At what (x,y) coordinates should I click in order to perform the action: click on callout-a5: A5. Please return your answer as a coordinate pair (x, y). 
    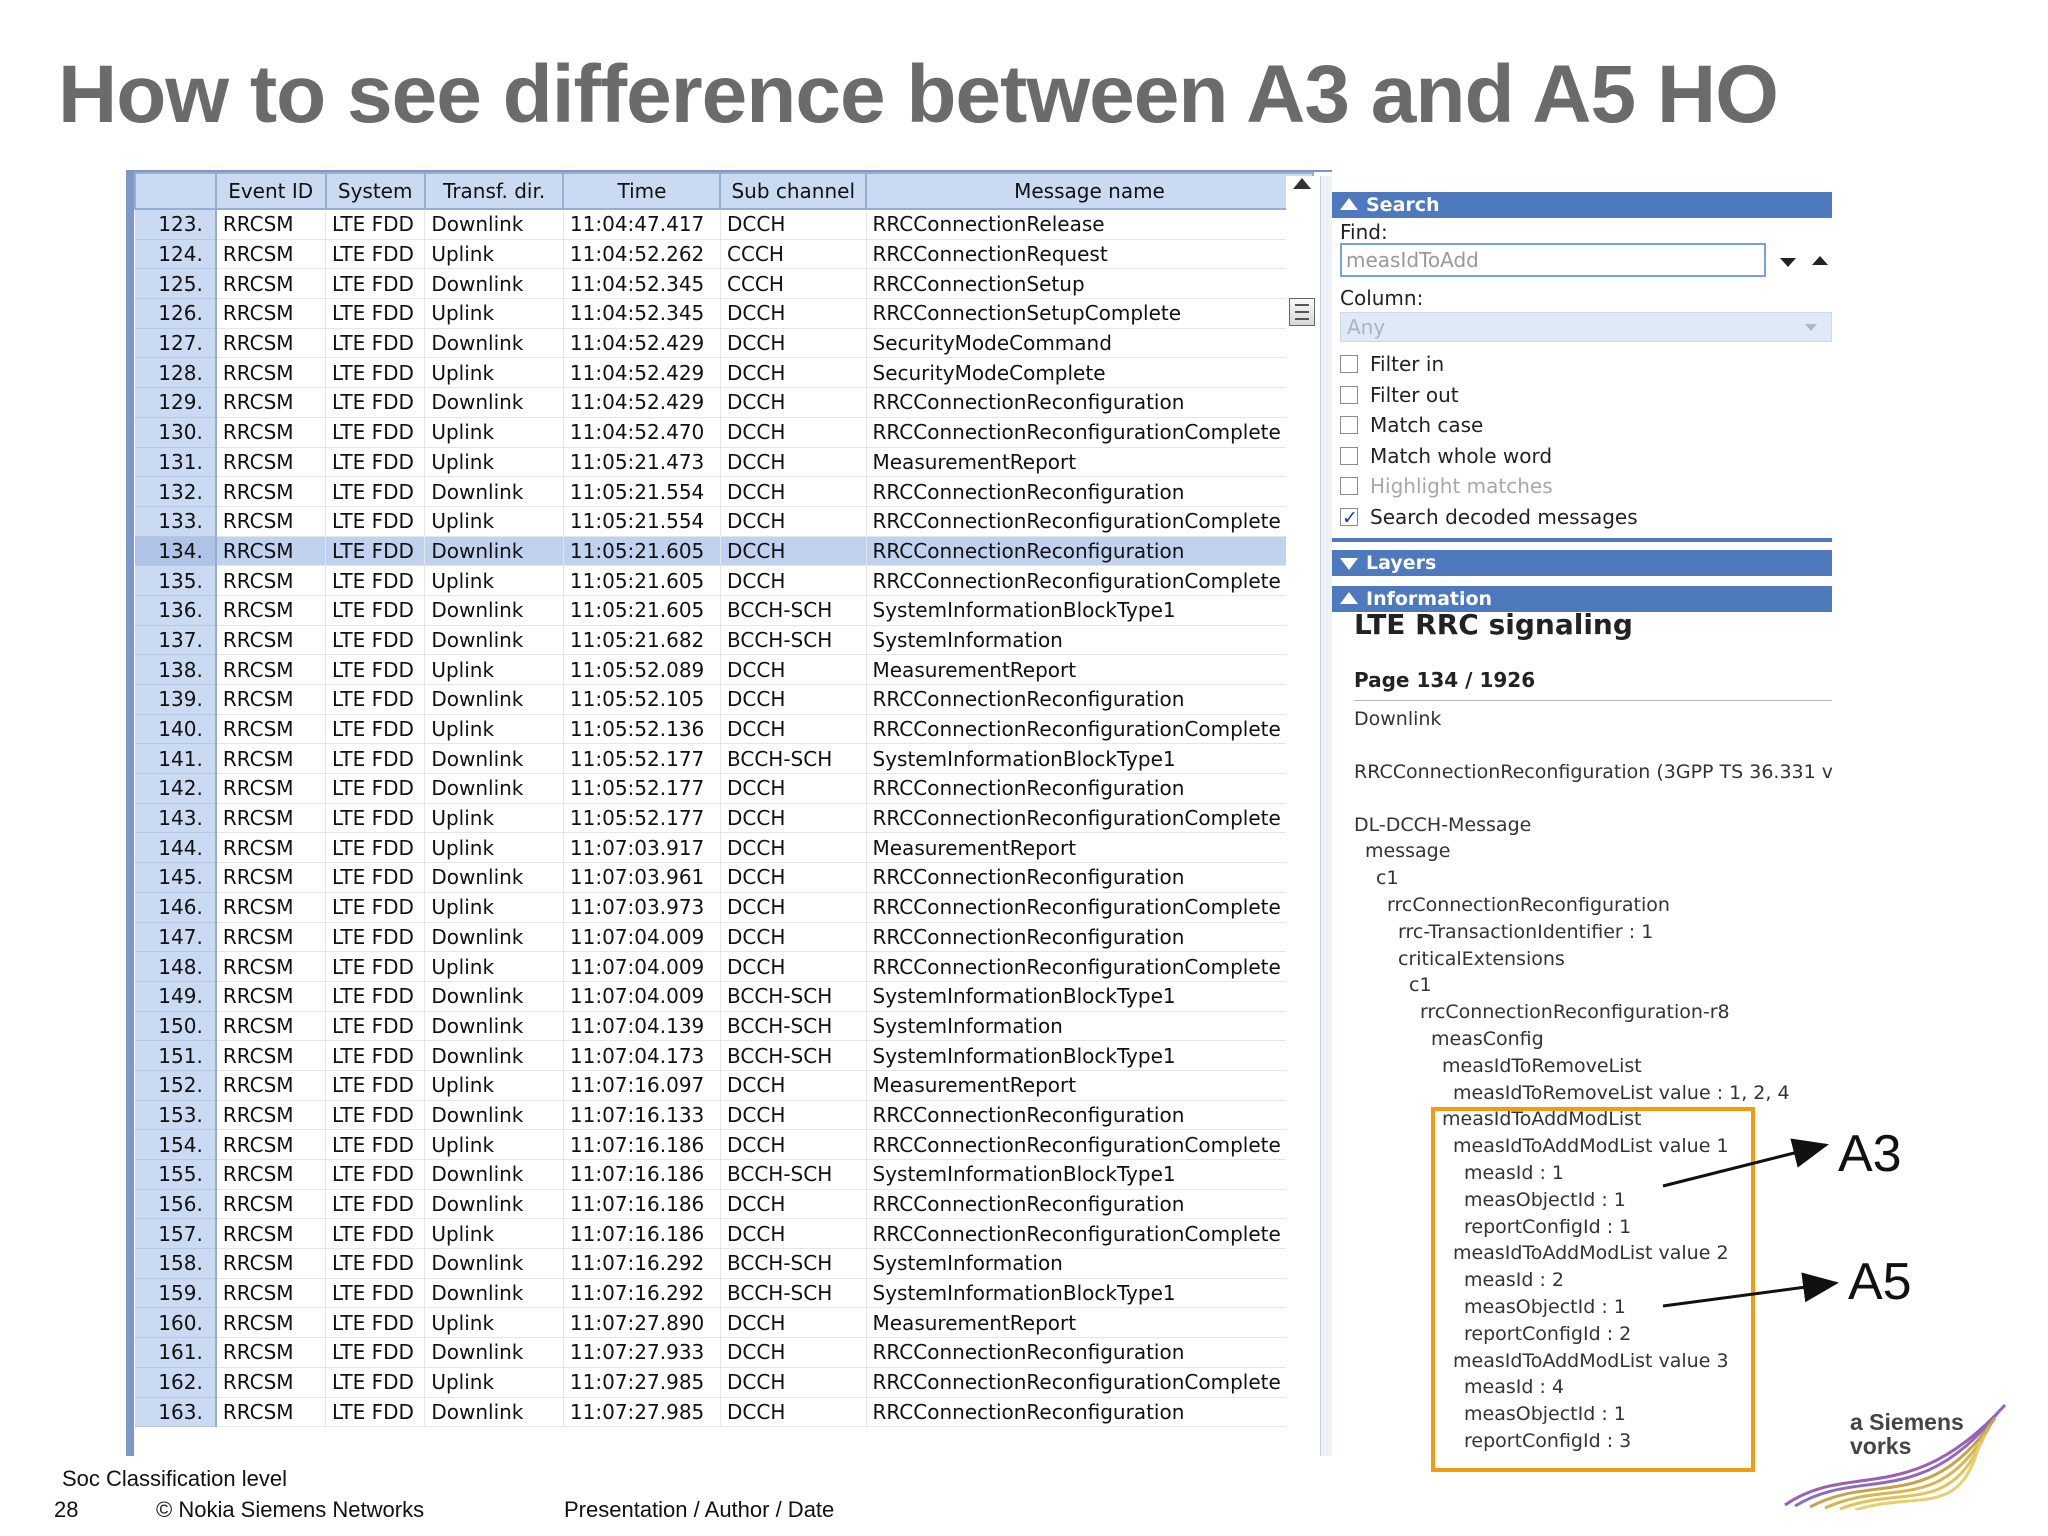
    Looking at the image, I should click on (1880, 1282).